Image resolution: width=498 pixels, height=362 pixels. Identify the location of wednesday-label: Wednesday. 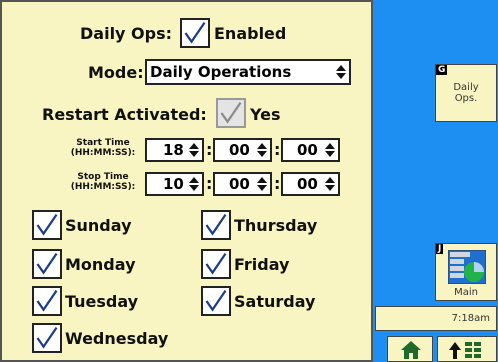
(117, 338).